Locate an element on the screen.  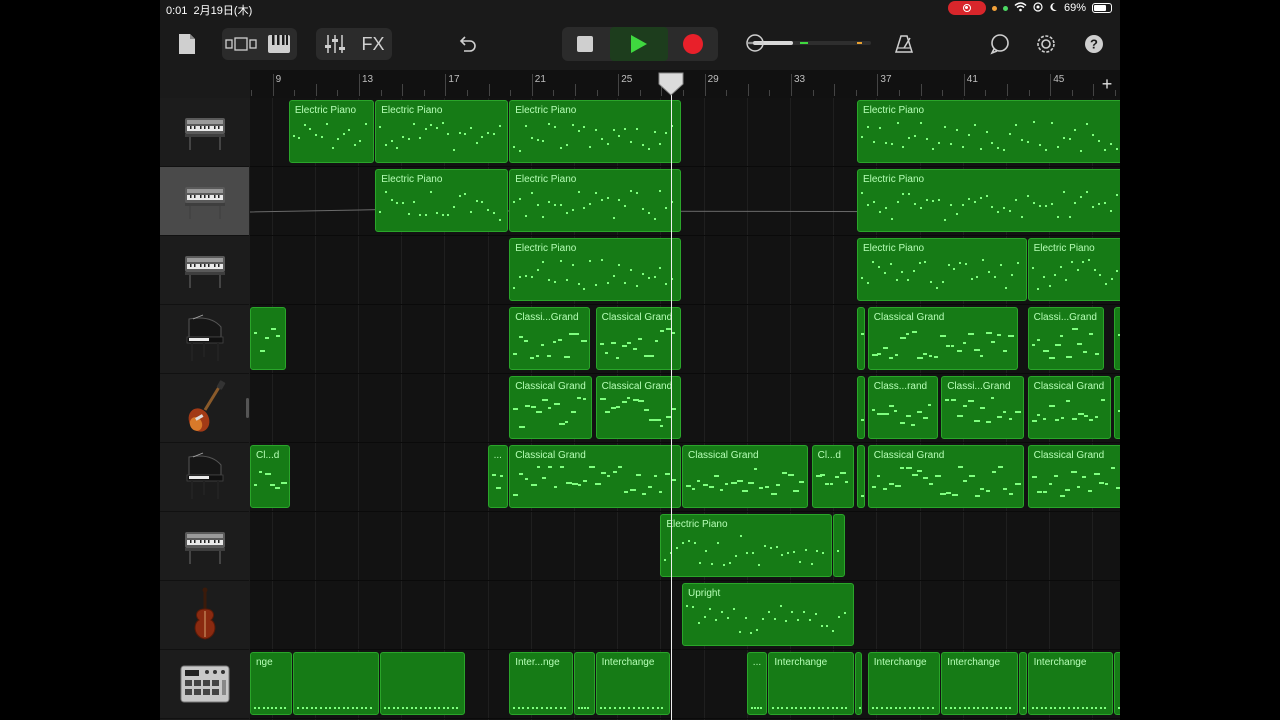
add-section-button: + is located at coordinates (1107, 84).